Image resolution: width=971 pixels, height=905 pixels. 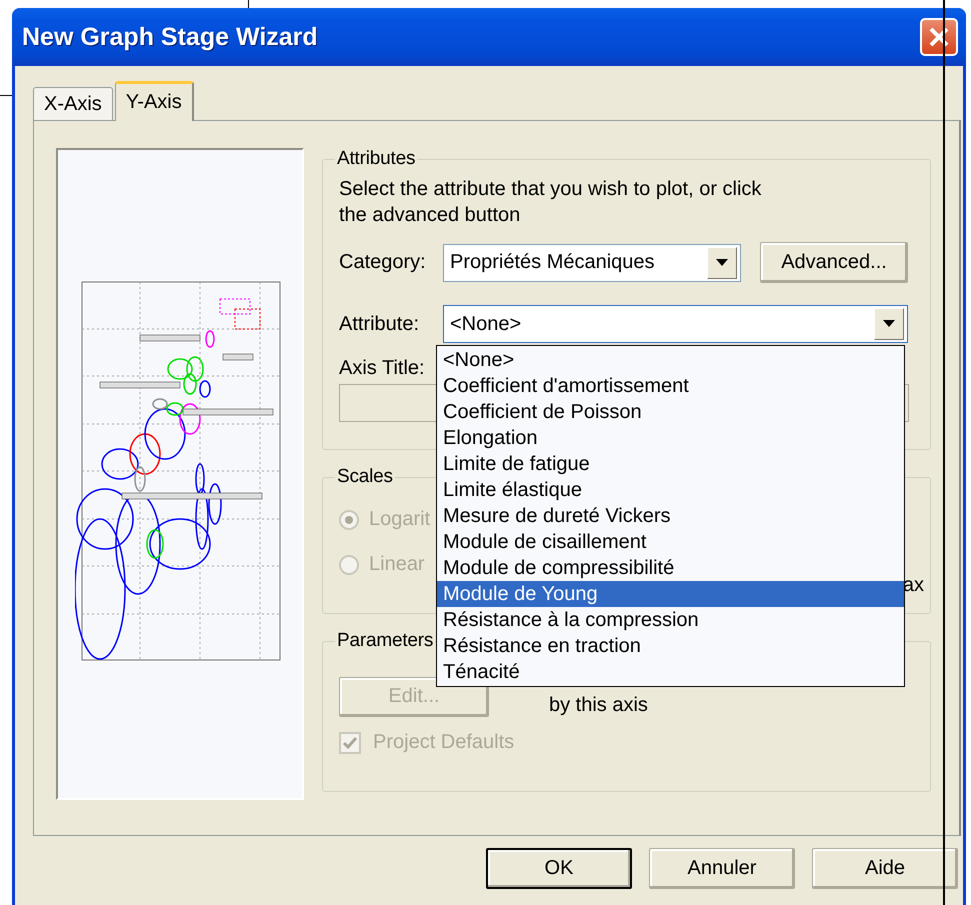 I want to click on dropdown-option: Résistance en traction, so click(x=670, y=646).